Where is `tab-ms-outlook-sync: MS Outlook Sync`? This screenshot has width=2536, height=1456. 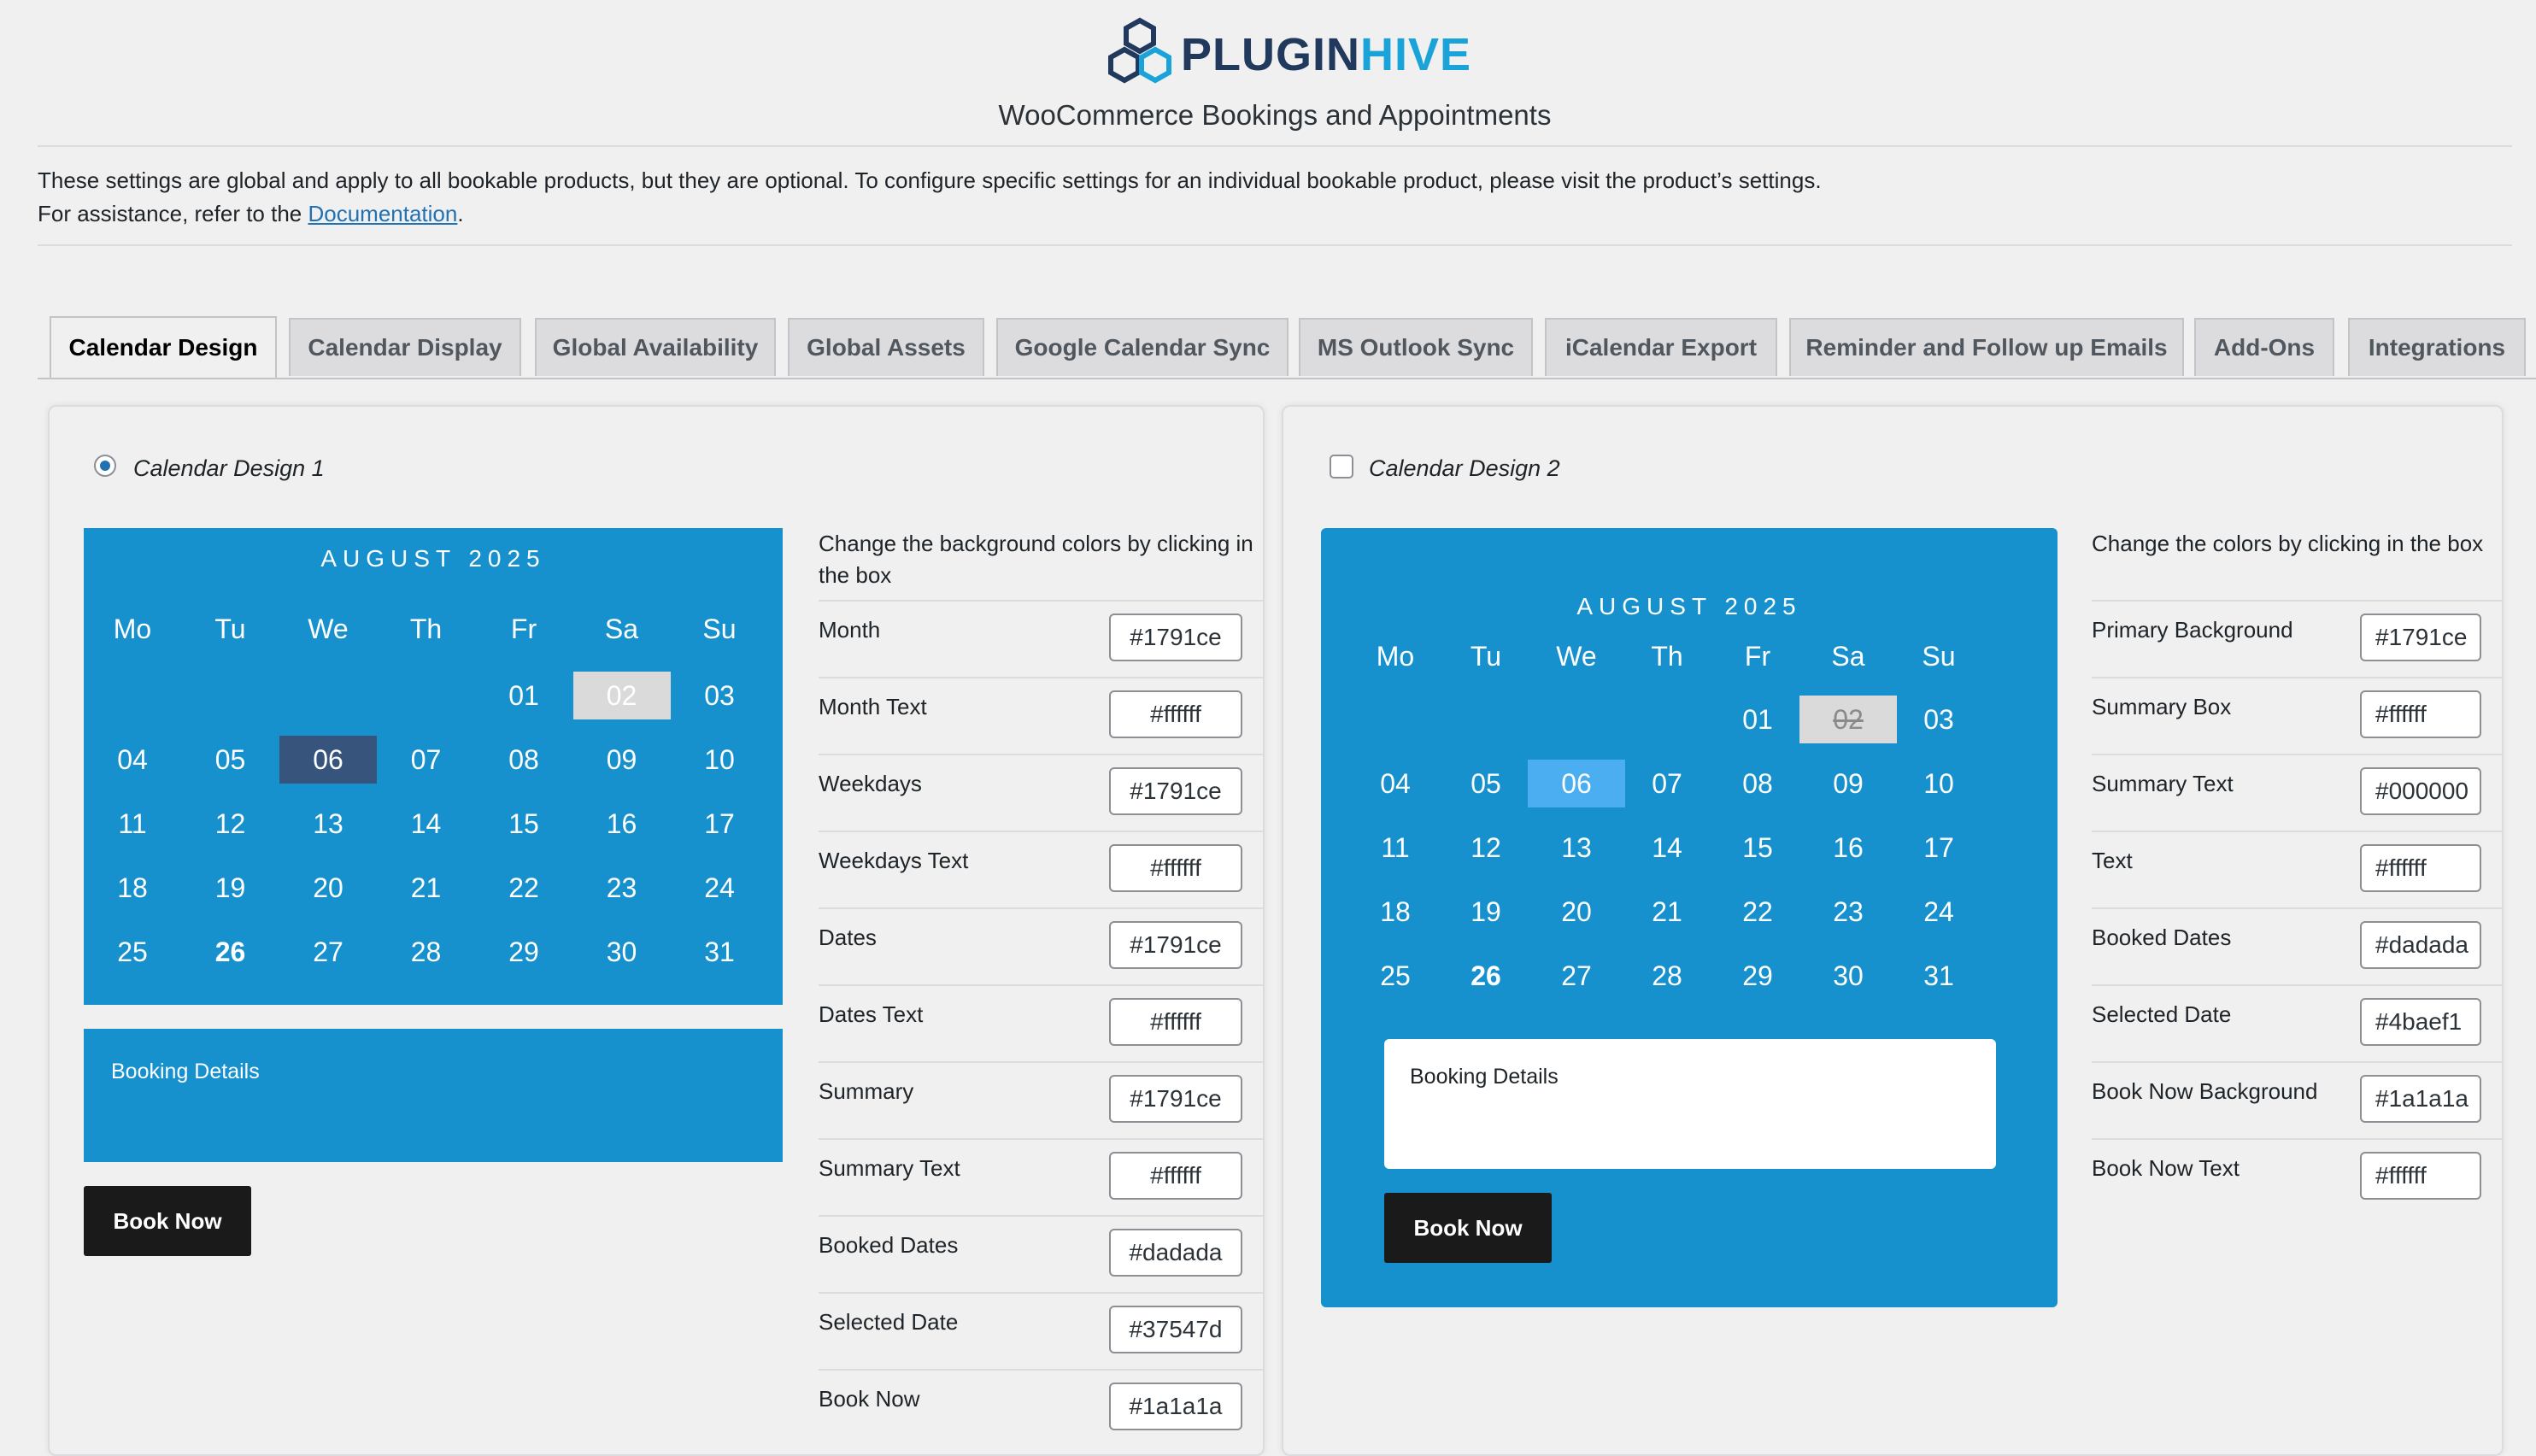 tab-ms-outlook-sync: MS Outlook Sync is located at coordinates (1416, 347).